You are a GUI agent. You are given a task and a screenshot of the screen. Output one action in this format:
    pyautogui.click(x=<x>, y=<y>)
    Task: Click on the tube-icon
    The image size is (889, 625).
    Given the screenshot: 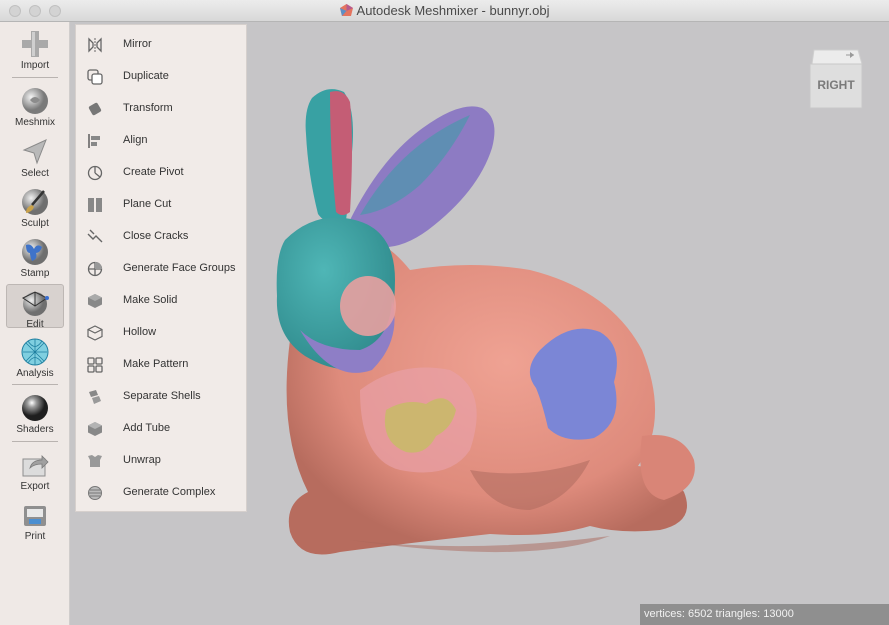 What is the action you would take?
    pyautogui.click(x=95, y=429)
    